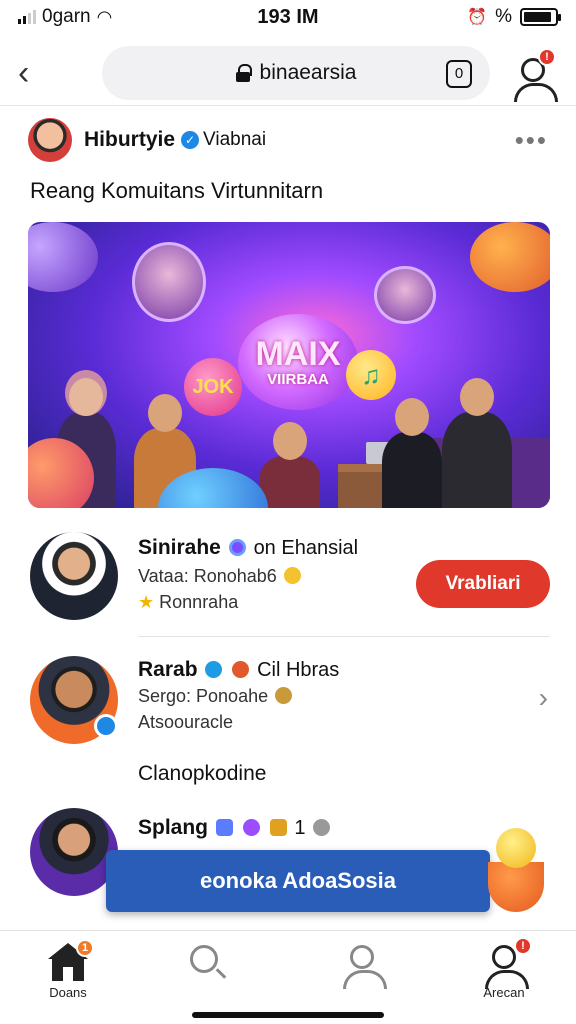  What do you see at coordinates (298, 670) in the screenshot?
I see `item-name-extra: Cil Hbras` at bounding box center [298, 670].